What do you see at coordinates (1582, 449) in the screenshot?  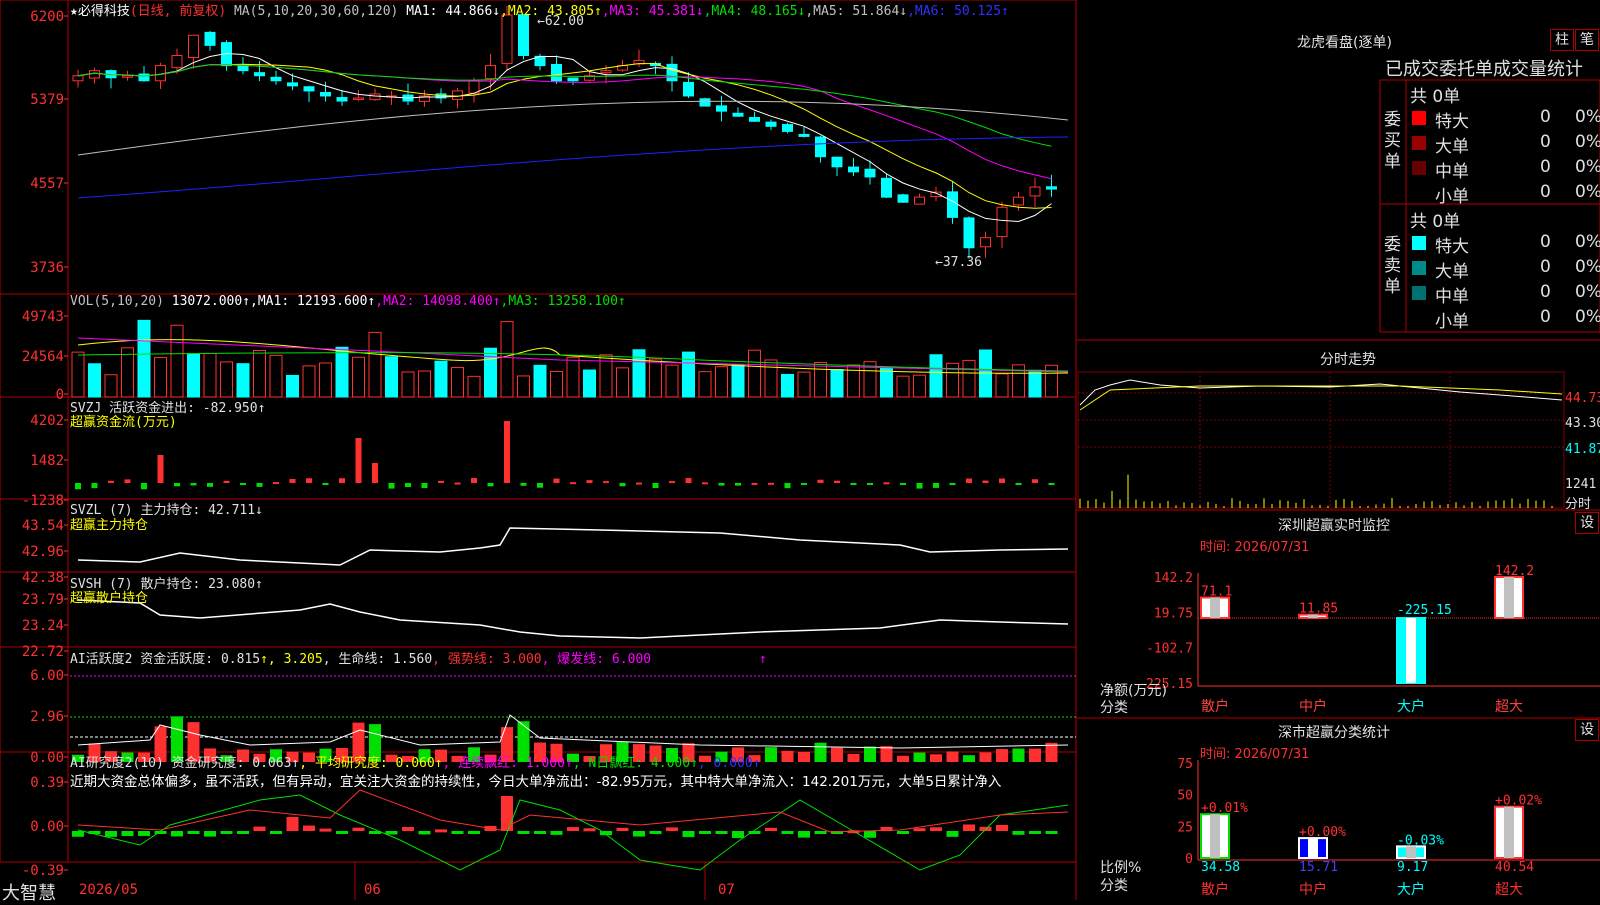 I see `intraday-price-3: 41.87` at bounding box center [1582, 449].